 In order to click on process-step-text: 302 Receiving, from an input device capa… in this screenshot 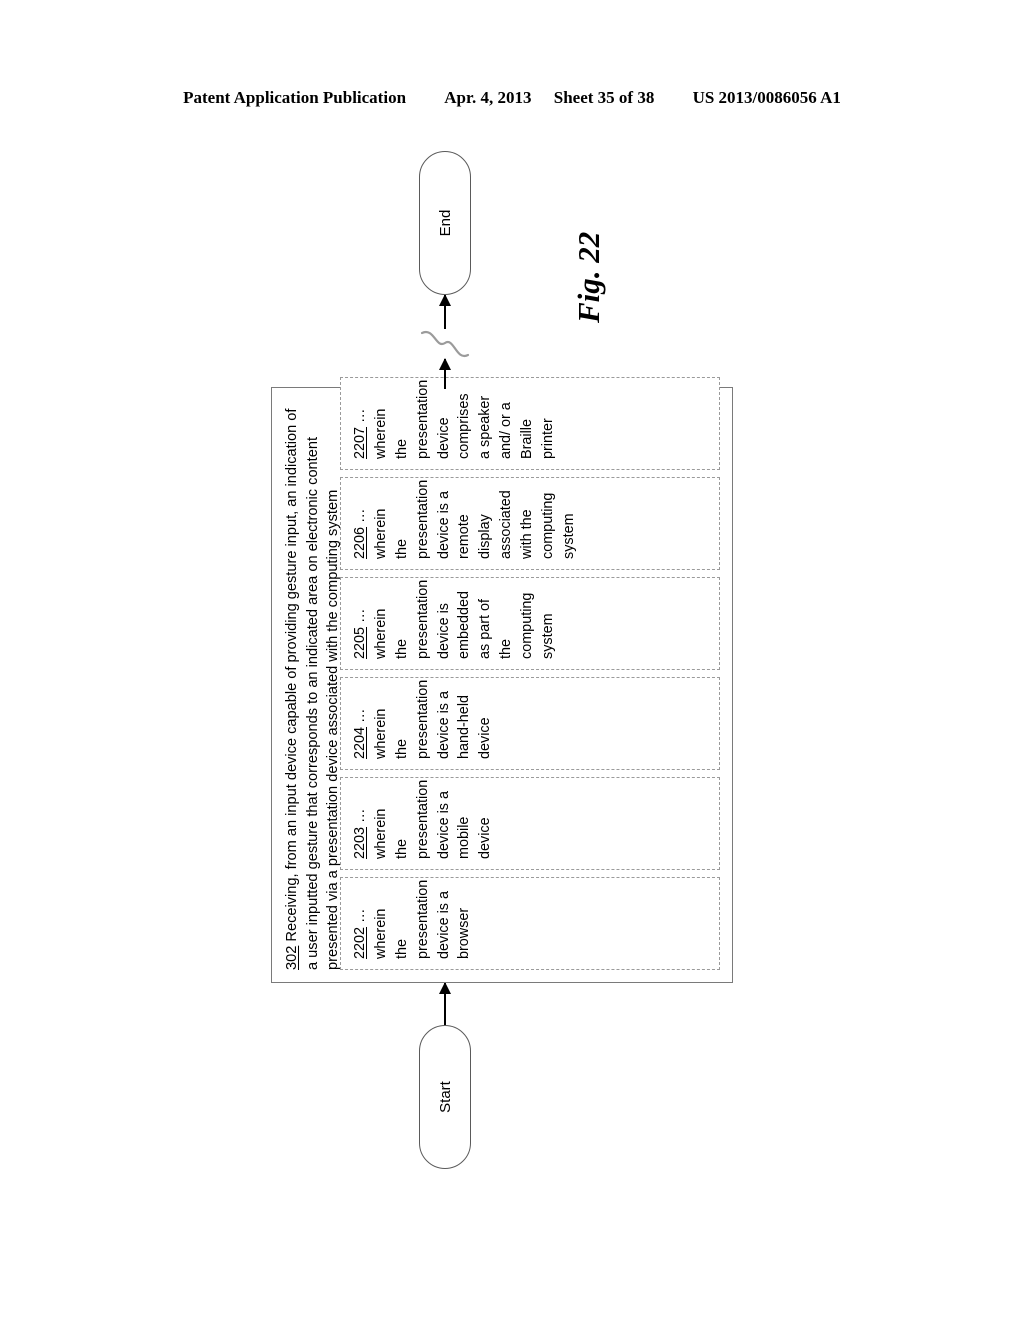, I will do `click(313, 684)`.